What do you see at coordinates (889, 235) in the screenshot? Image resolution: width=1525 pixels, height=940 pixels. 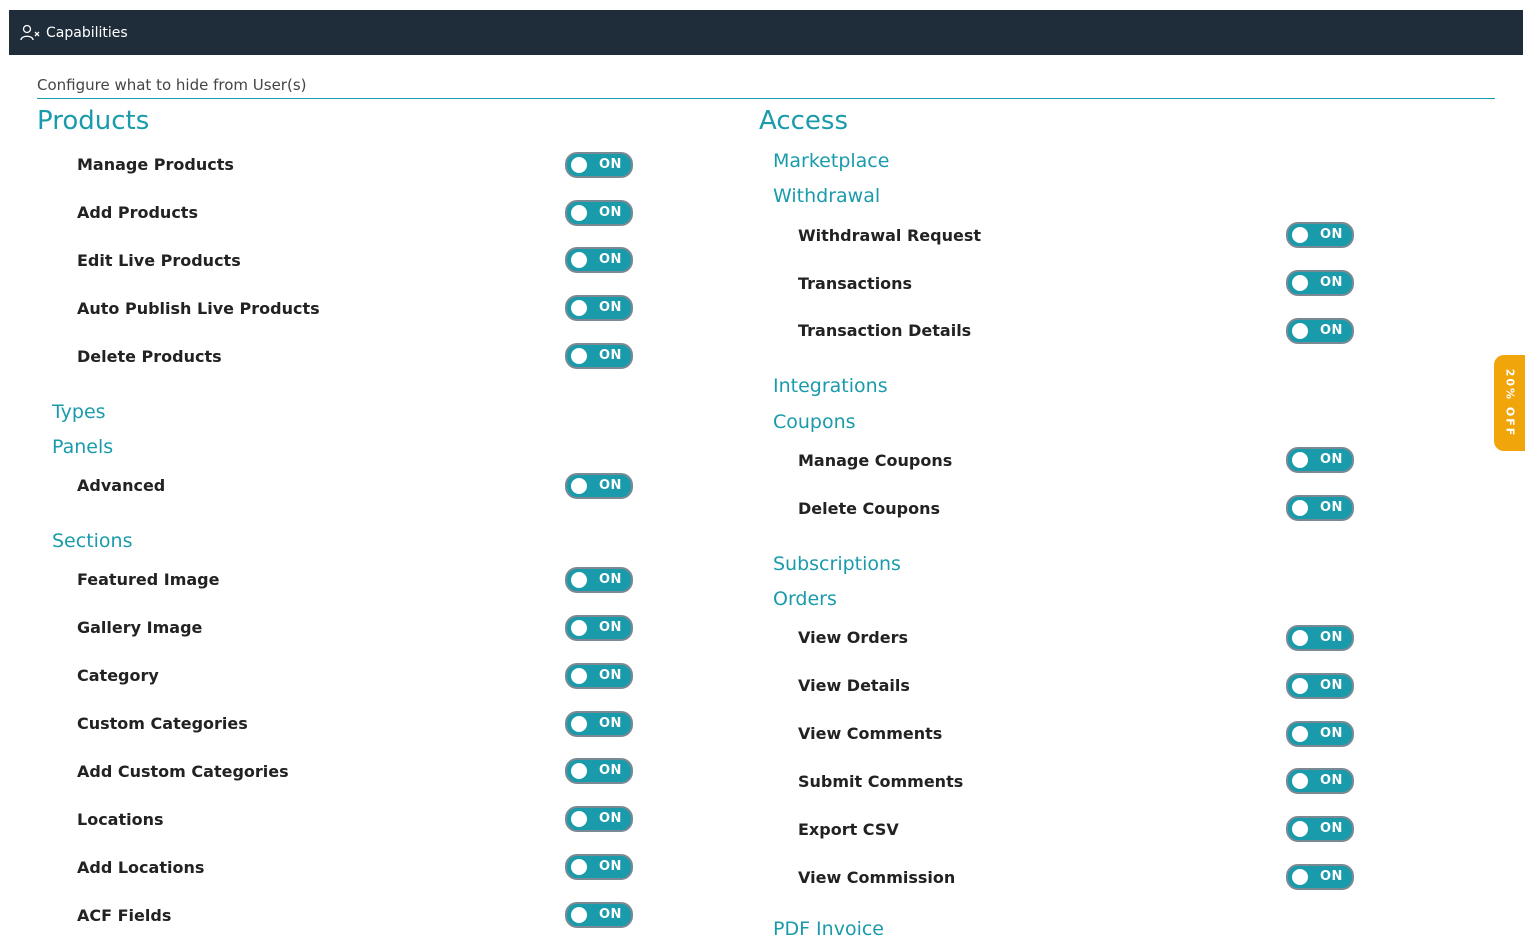 I see `label-withdrawal-request: Withdrawal Request` at bounding box center [889, 235].